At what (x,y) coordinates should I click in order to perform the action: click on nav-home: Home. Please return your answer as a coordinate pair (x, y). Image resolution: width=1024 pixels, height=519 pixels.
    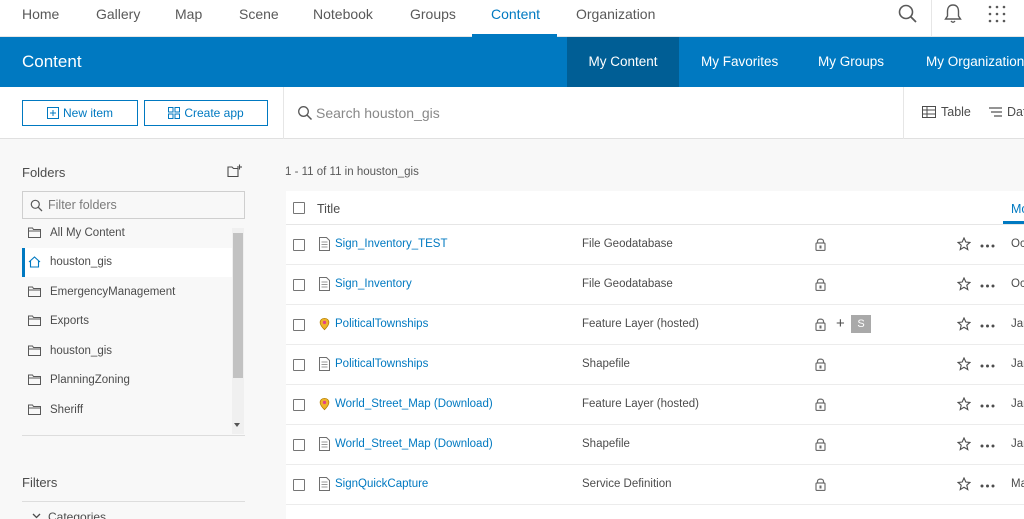
    Looking at the image, I should click on (40, 18).